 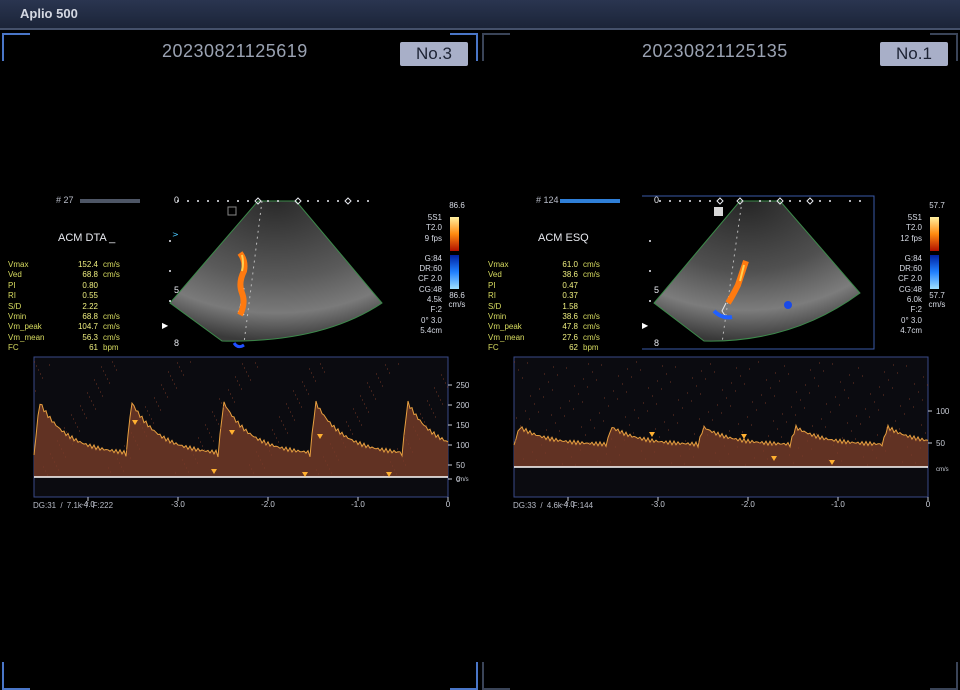 I want to click on image-number-badge: No.1, so click(x=914, y=54).